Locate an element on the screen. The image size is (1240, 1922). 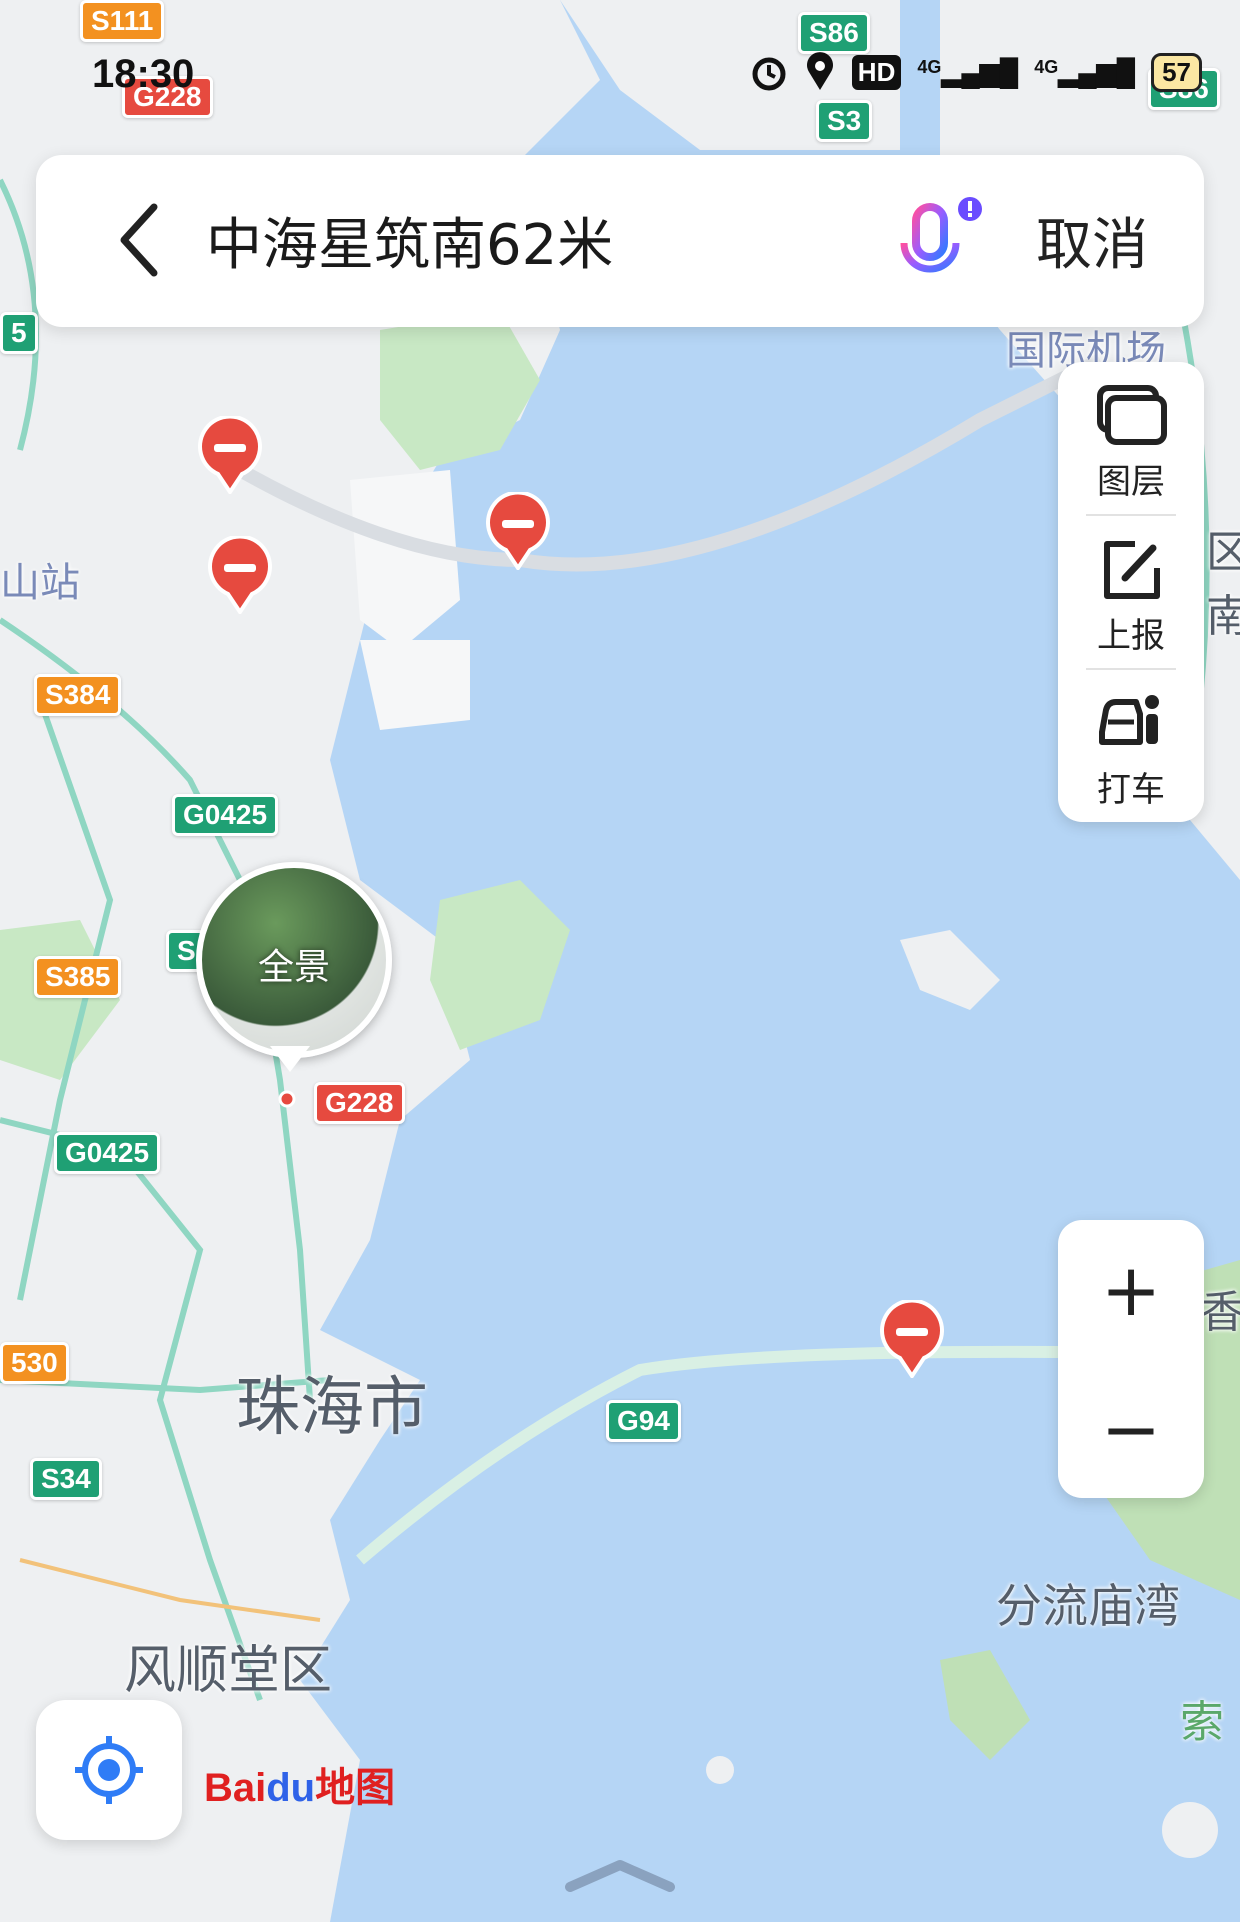
battery-icon: 57 is located at coordinates (1176, 72).